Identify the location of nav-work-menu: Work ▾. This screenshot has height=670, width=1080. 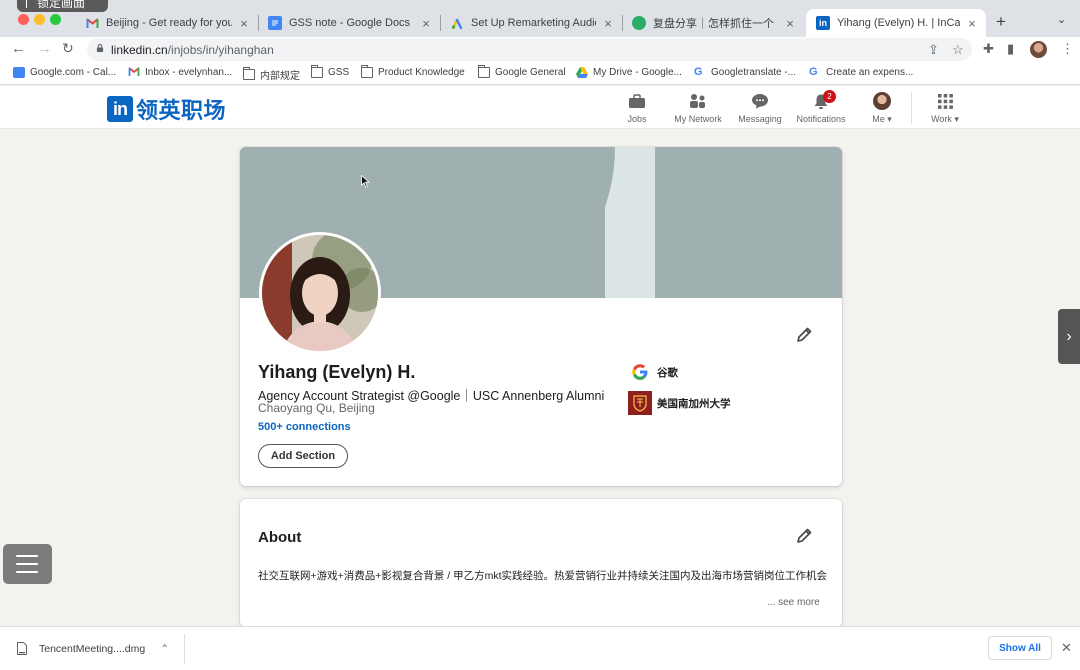
(945, 108).